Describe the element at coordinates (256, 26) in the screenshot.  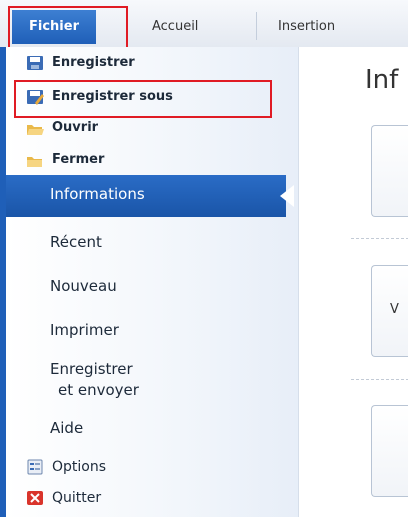
I see `tab-separator` at that location.